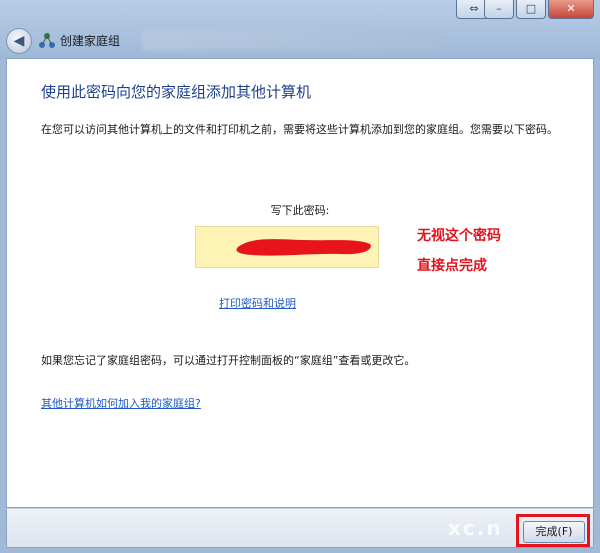 Image resolution: width=600 pixels, height=553 pixels. What do you see at coordinates (121, 403) in the screenshot?
I see `how-to-join-link: 其他计算机如何加入我的家庭组?` at bounding box center [121, 403].